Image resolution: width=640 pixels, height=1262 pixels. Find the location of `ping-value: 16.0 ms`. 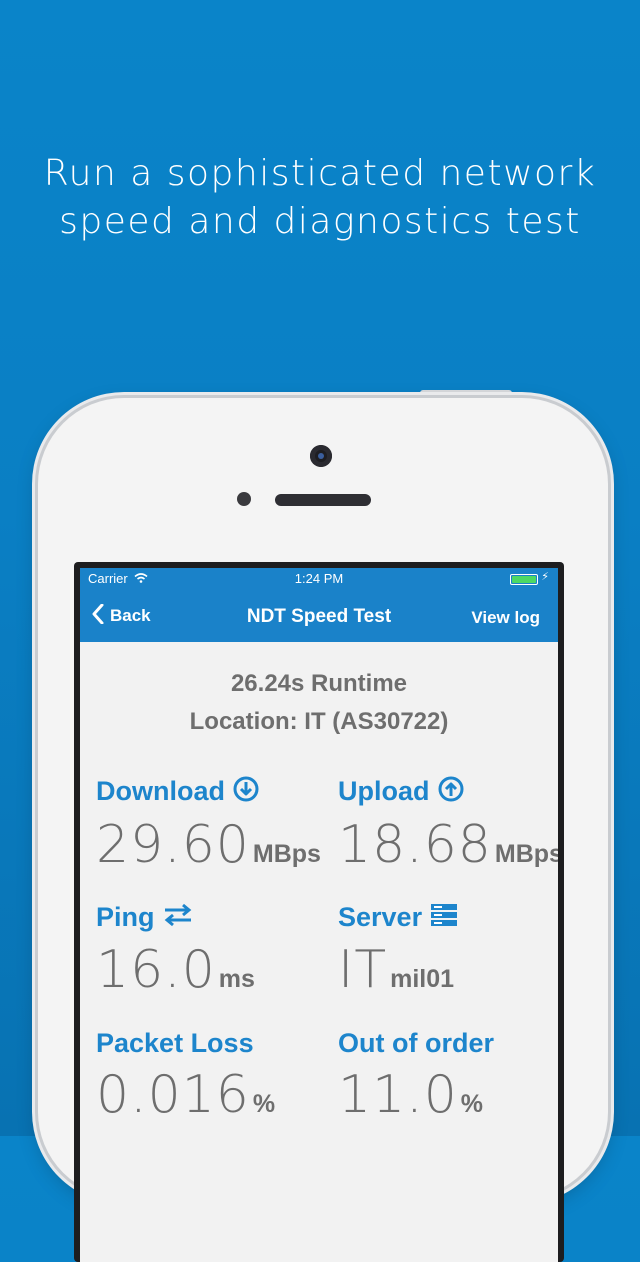

ping-value: 16.0 ms is located at coordinates (211, 970).